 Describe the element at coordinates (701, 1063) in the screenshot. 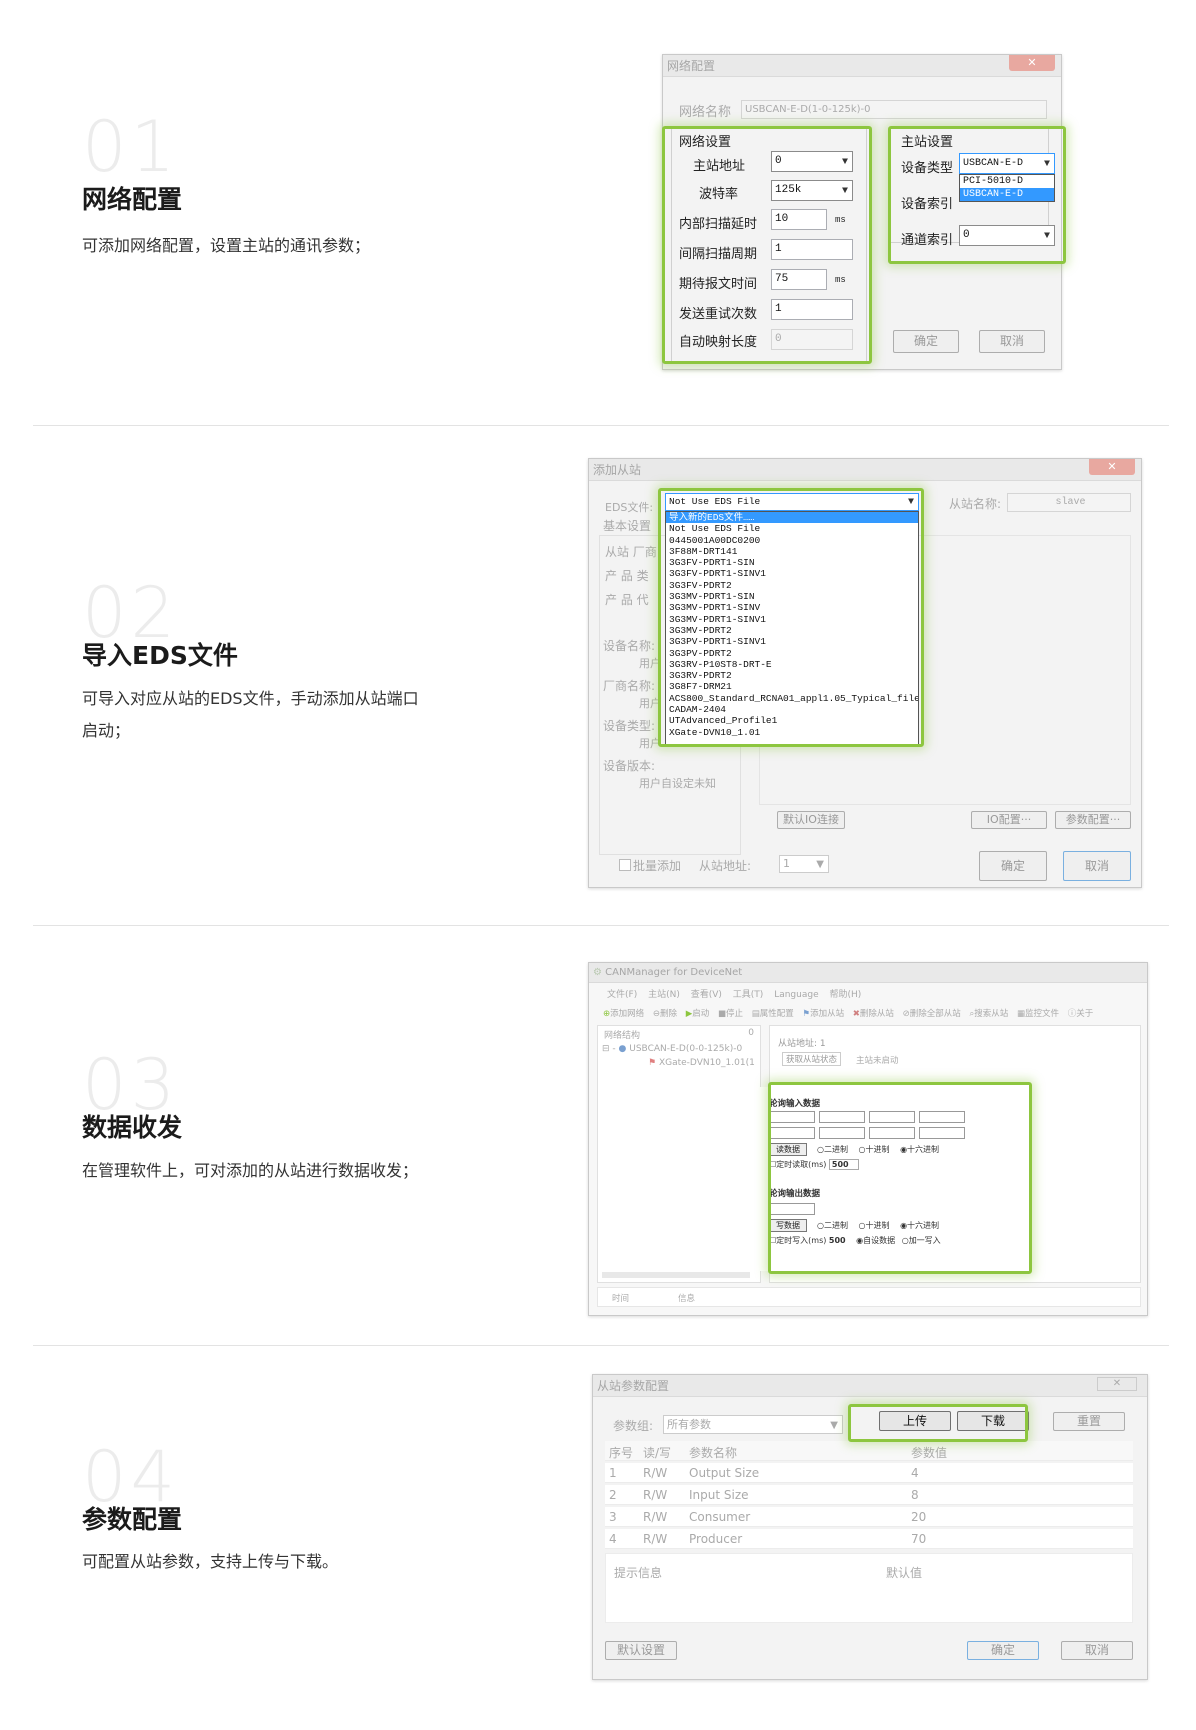

I see `tree-slave-node: ⚑ XGate-DVN10_1.01(1` at that location.